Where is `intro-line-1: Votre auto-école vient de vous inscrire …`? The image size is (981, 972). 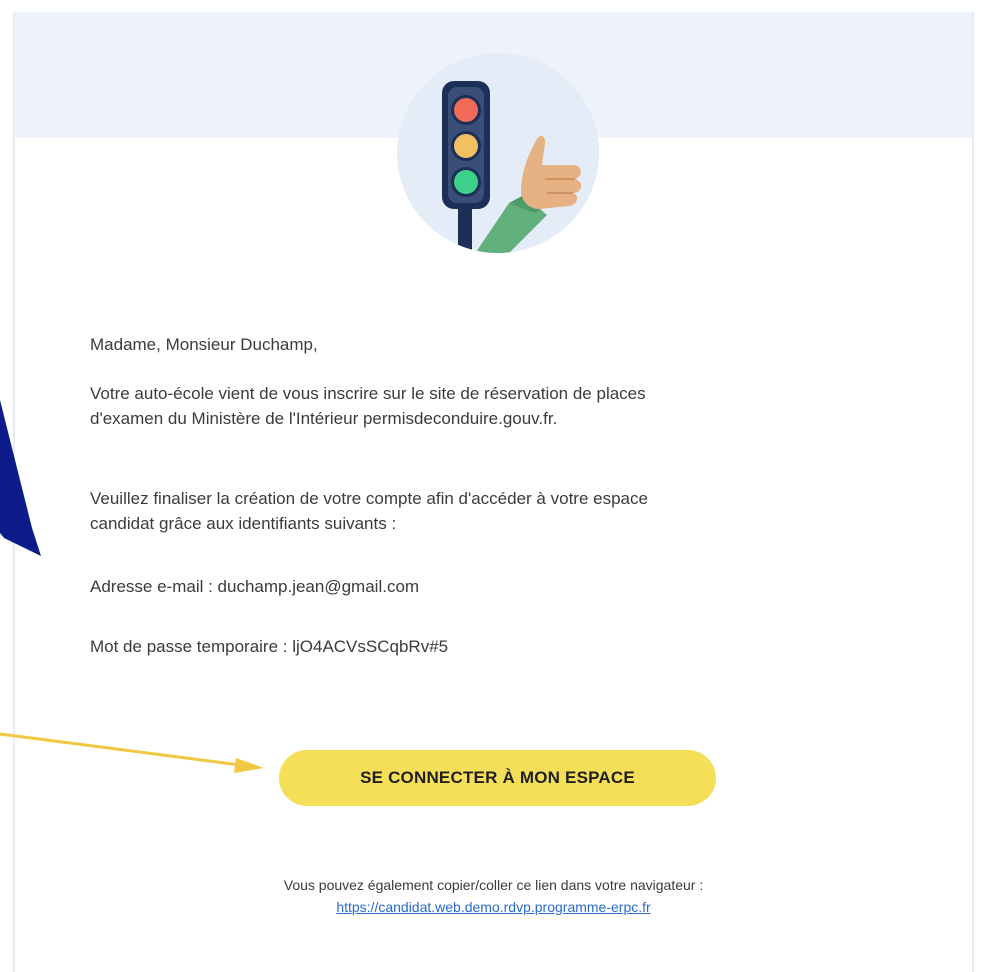
intro-line-1: Votre auto-école vient de vous inscrire … is located at coordinates (368, 393).